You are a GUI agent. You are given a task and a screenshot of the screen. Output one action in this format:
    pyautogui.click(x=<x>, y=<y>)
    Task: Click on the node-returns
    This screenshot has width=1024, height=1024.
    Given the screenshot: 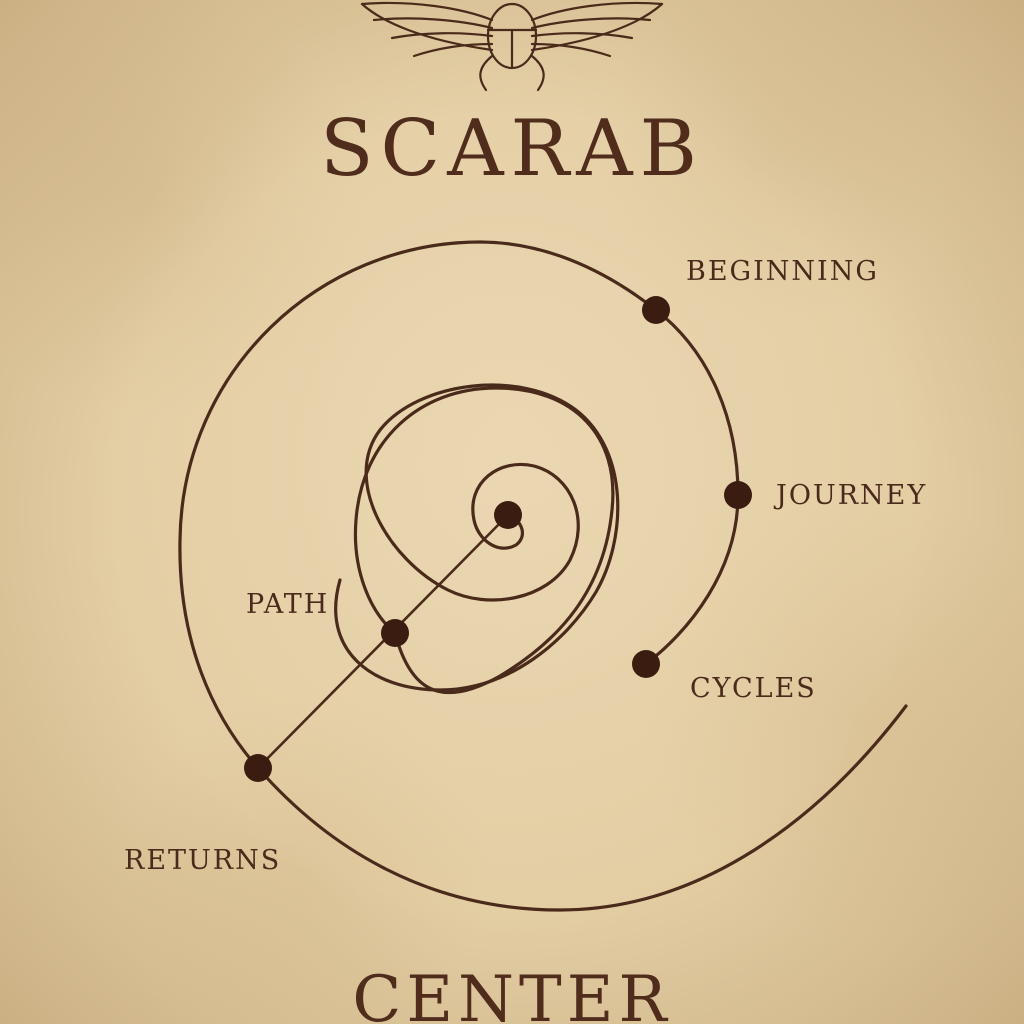 What is the action you would take?
    pyautogui.click(x=258, y=768)
    